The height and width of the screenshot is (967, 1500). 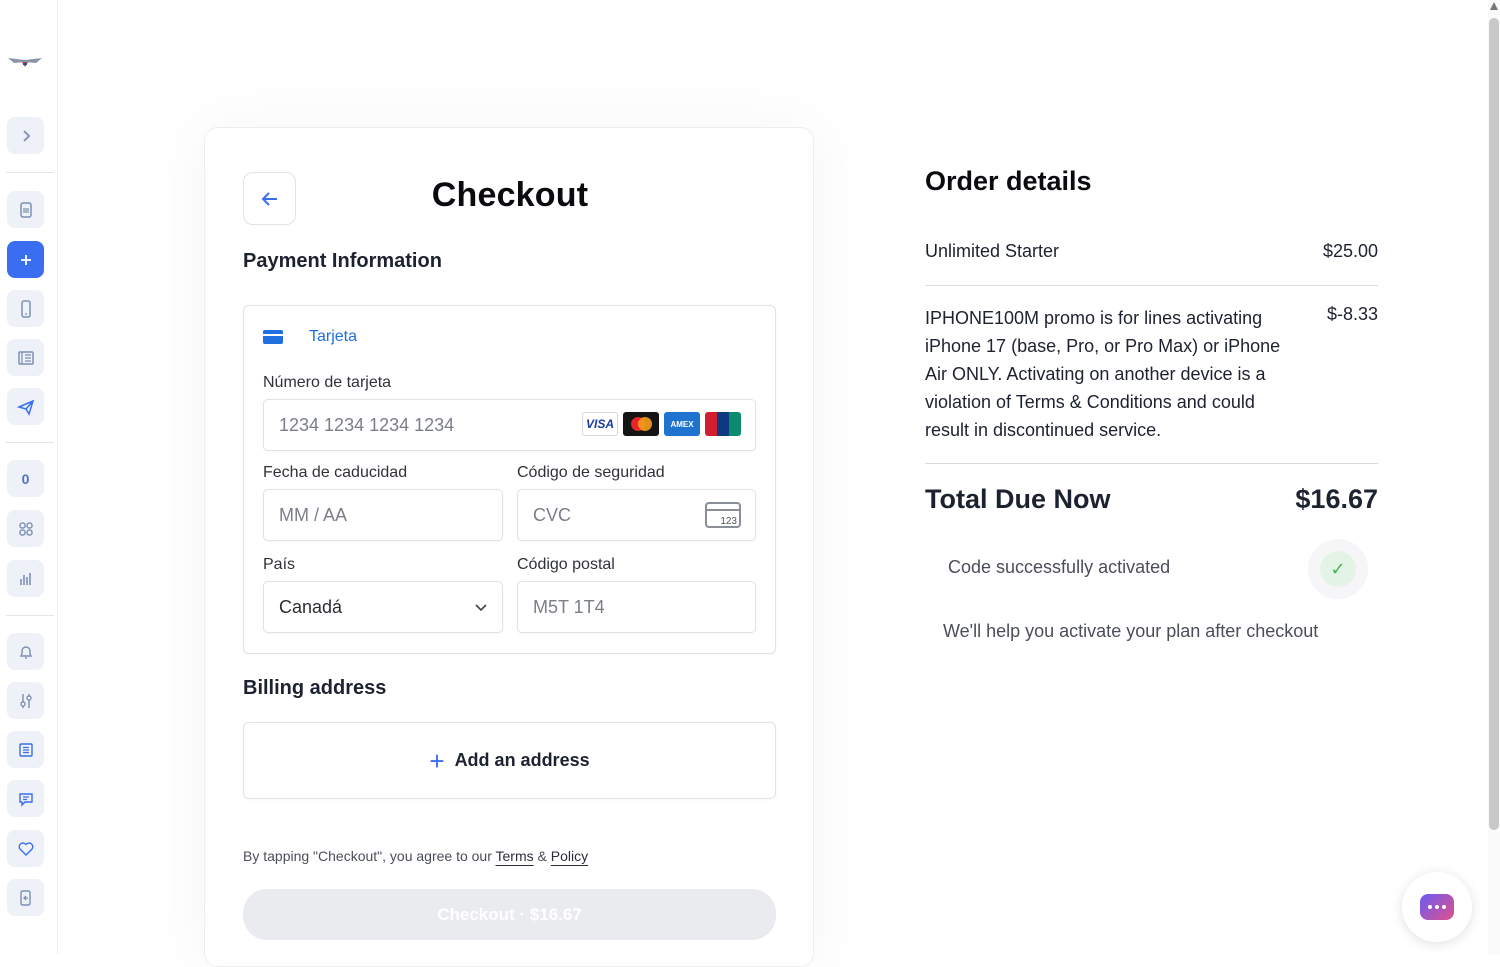 I want to click on chevron-right-icon, so click(x=26, y=135).